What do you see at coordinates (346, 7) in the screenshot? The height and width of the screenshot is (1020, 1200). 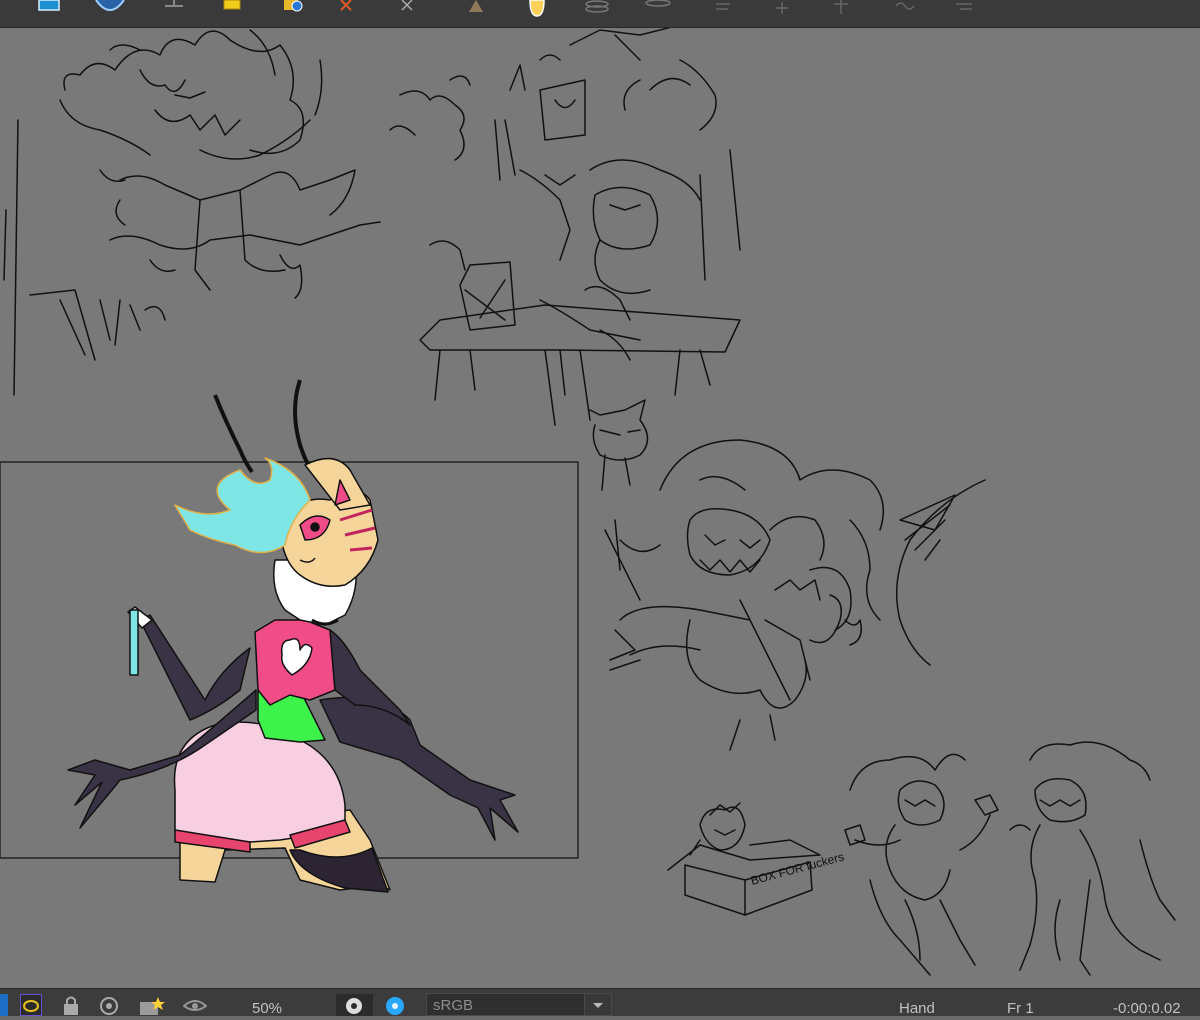 I see `close-x-icon` at bounding box center [346, 7].